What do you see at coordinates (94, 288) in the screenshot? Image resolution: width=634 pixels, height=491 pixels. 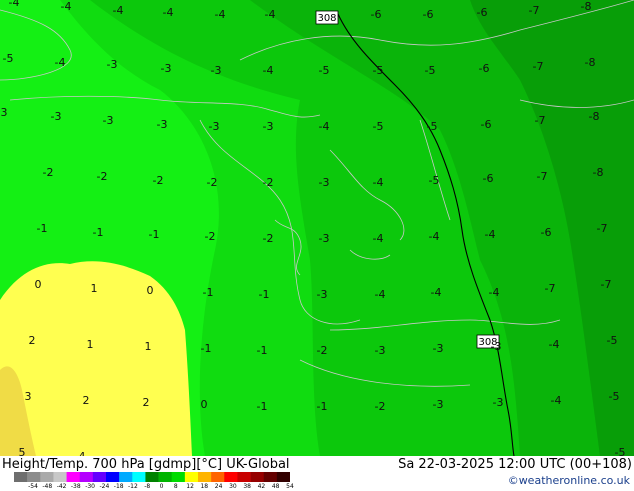 I see `contour-label: 1` at bounding box center [94, 288].